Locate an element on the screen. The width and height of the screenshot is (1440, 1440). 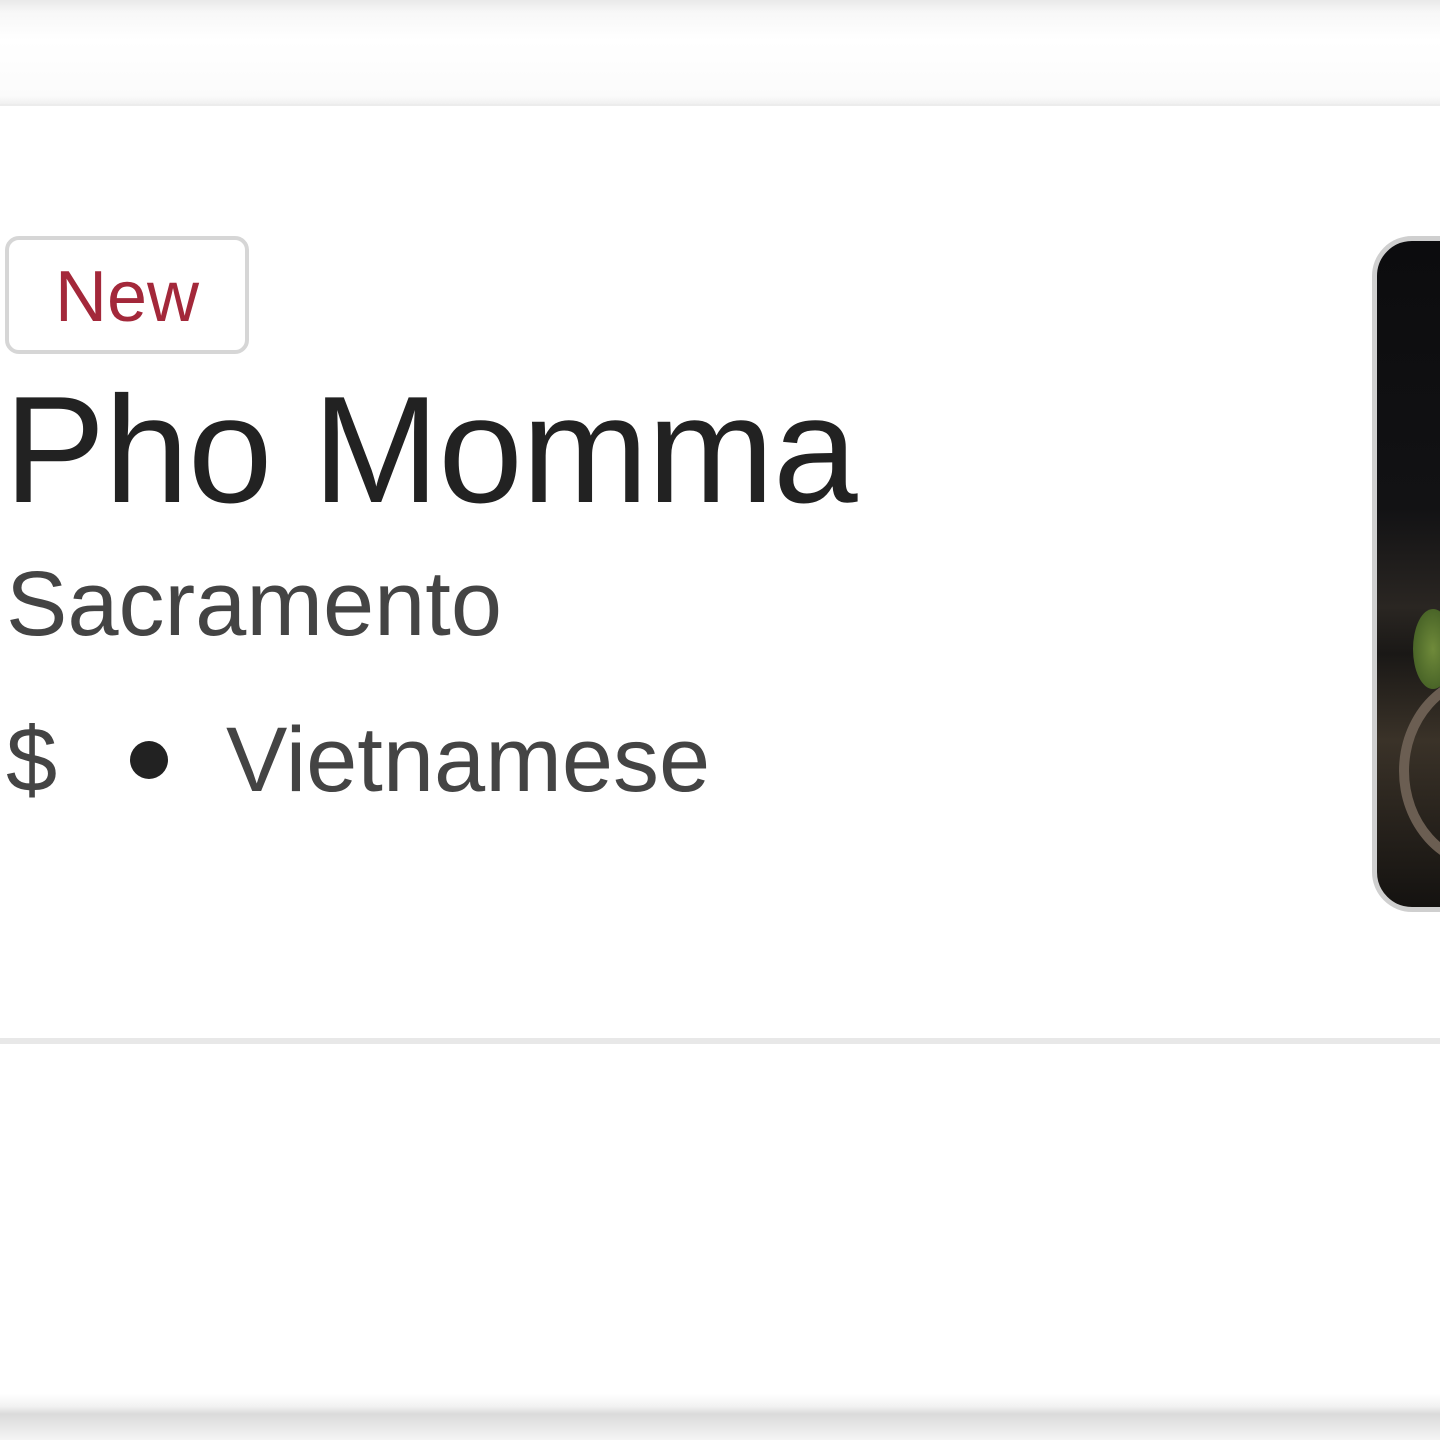
restaurant-meta: $ Vietnamese is located at coordinates (358, 760).